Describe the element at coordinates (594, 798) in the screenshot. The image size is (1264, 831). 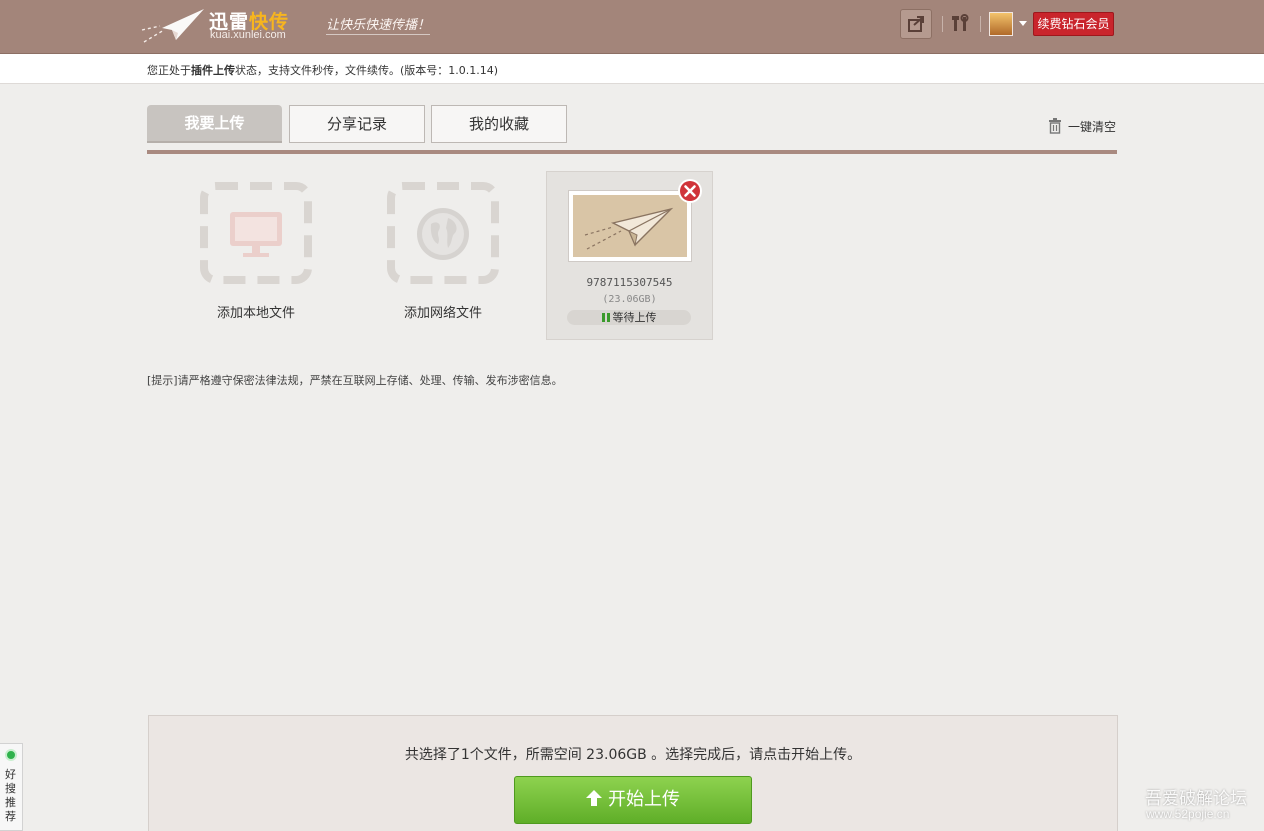
I see `arrow-up-icon` at that location.